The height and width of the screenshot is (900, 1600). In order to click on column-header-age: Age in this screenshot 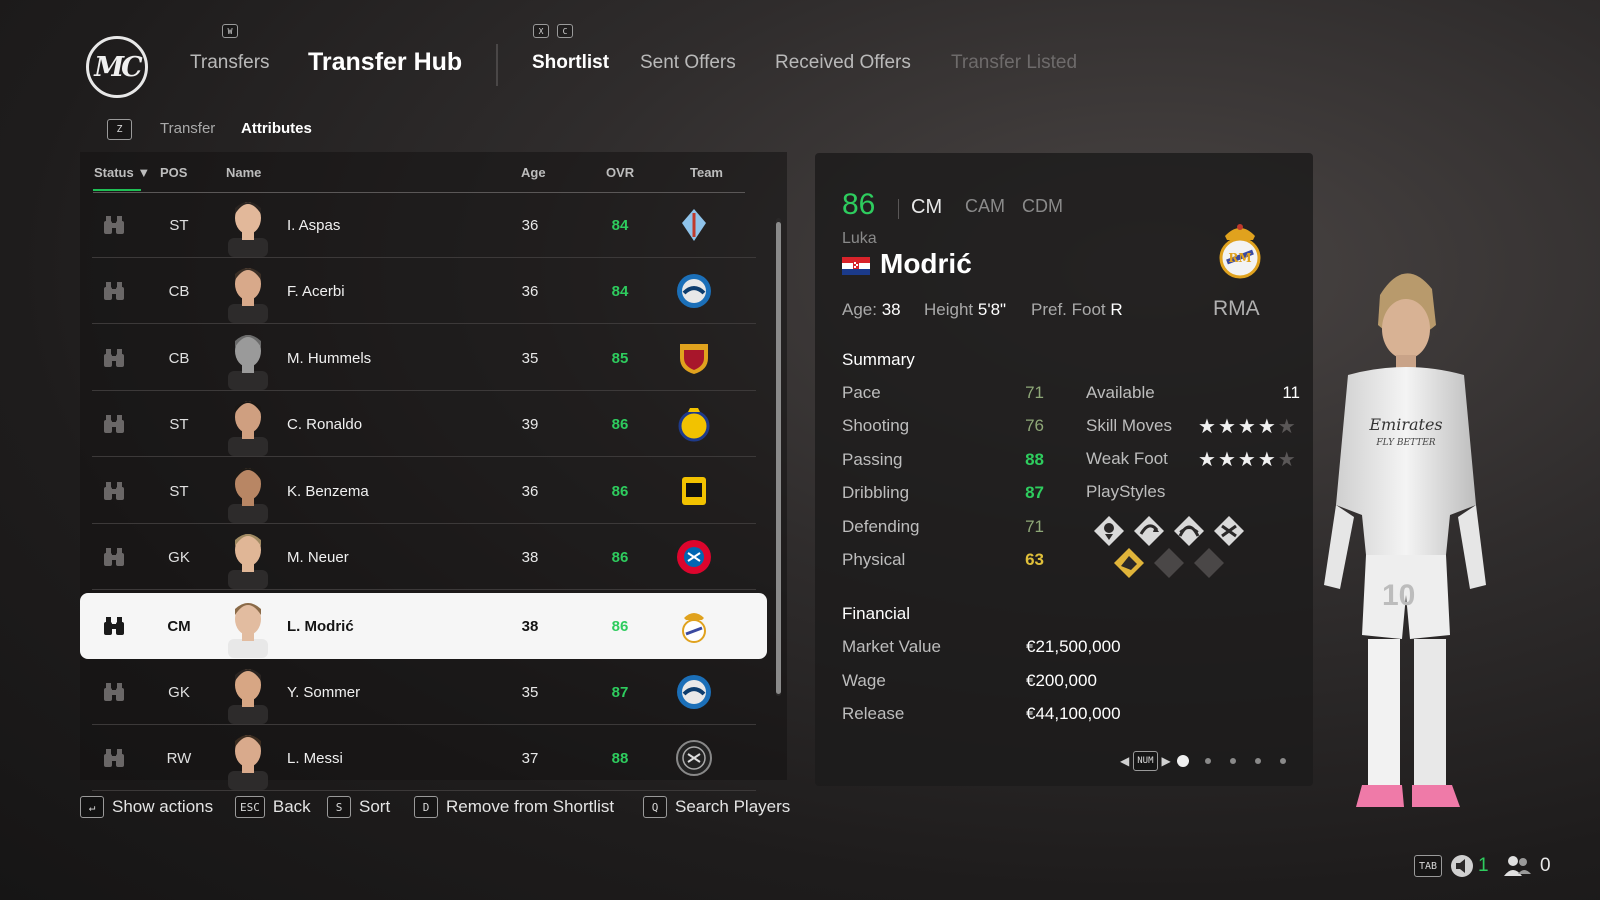, I will do `click(533, 172)`.